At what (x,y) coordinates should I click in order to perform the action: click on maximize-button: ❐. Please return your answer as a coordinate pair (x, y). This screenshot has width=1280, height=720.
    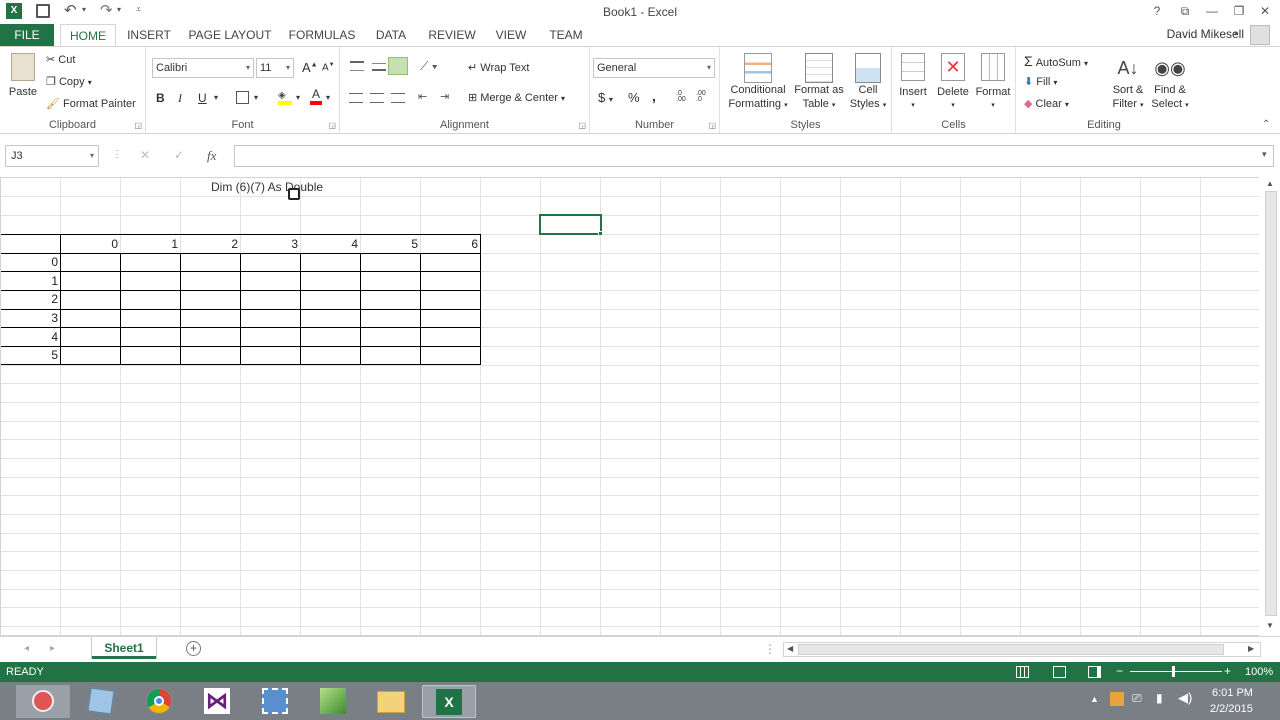
    Looking at the image, I should click on (1239, 11).